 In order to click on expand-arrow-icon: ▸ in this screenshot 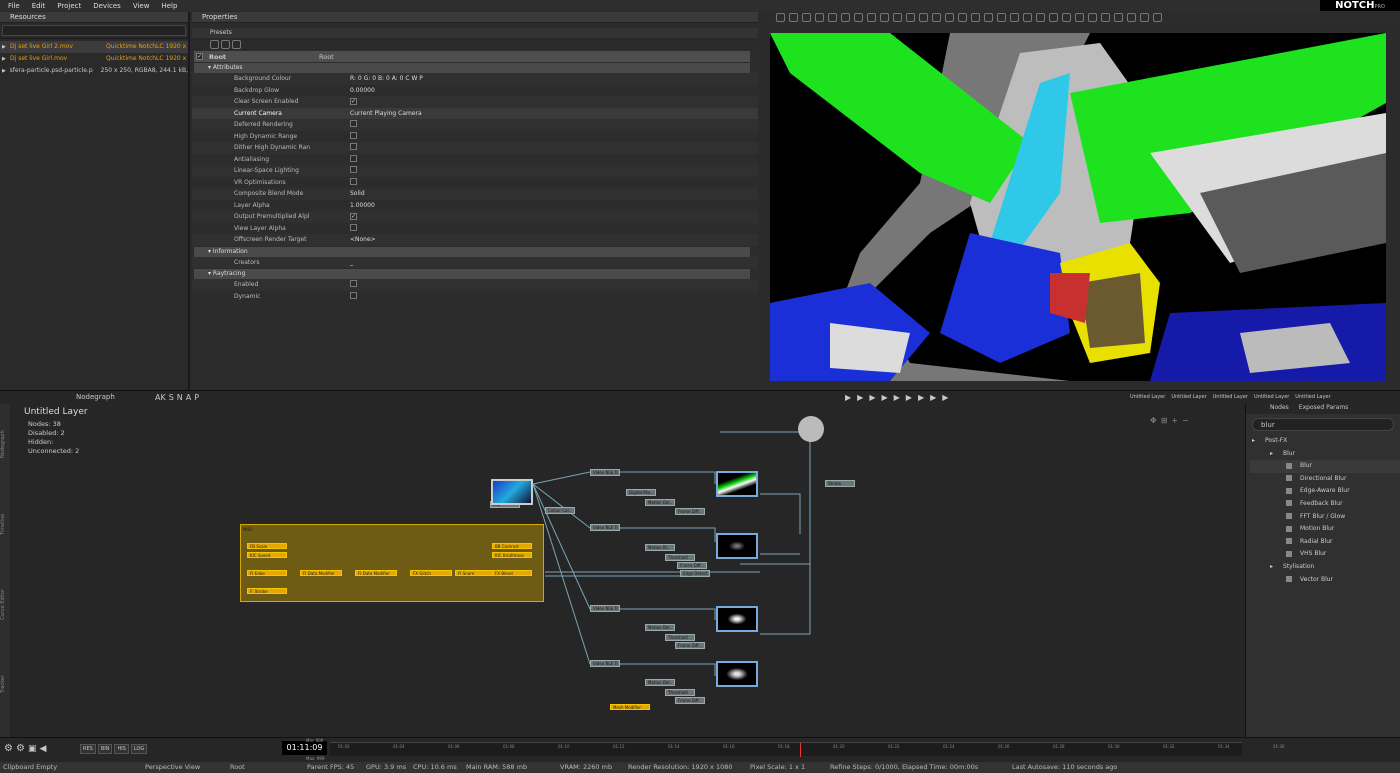, I will do `click(1271, 566)`.